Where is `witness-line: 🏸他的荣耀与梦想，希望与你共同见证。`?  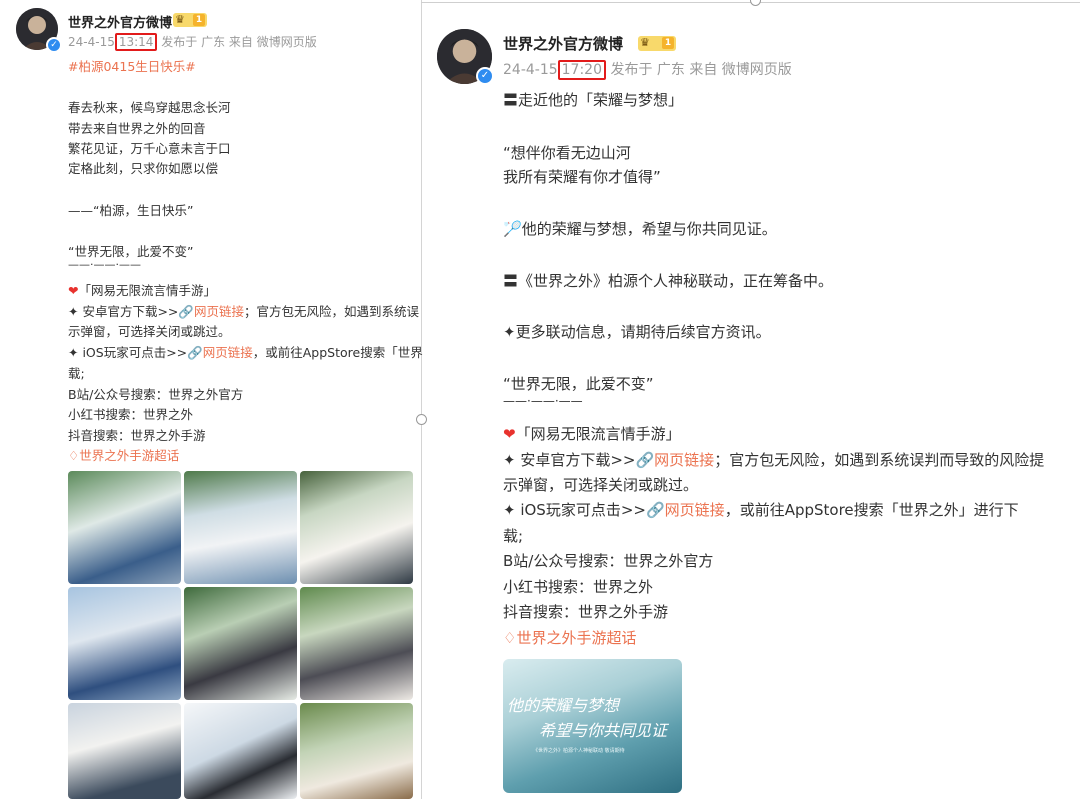
witness-line: 🏸他的荣耀与梦想，希望与你共同见证。 is located at coordinates (640, 228).